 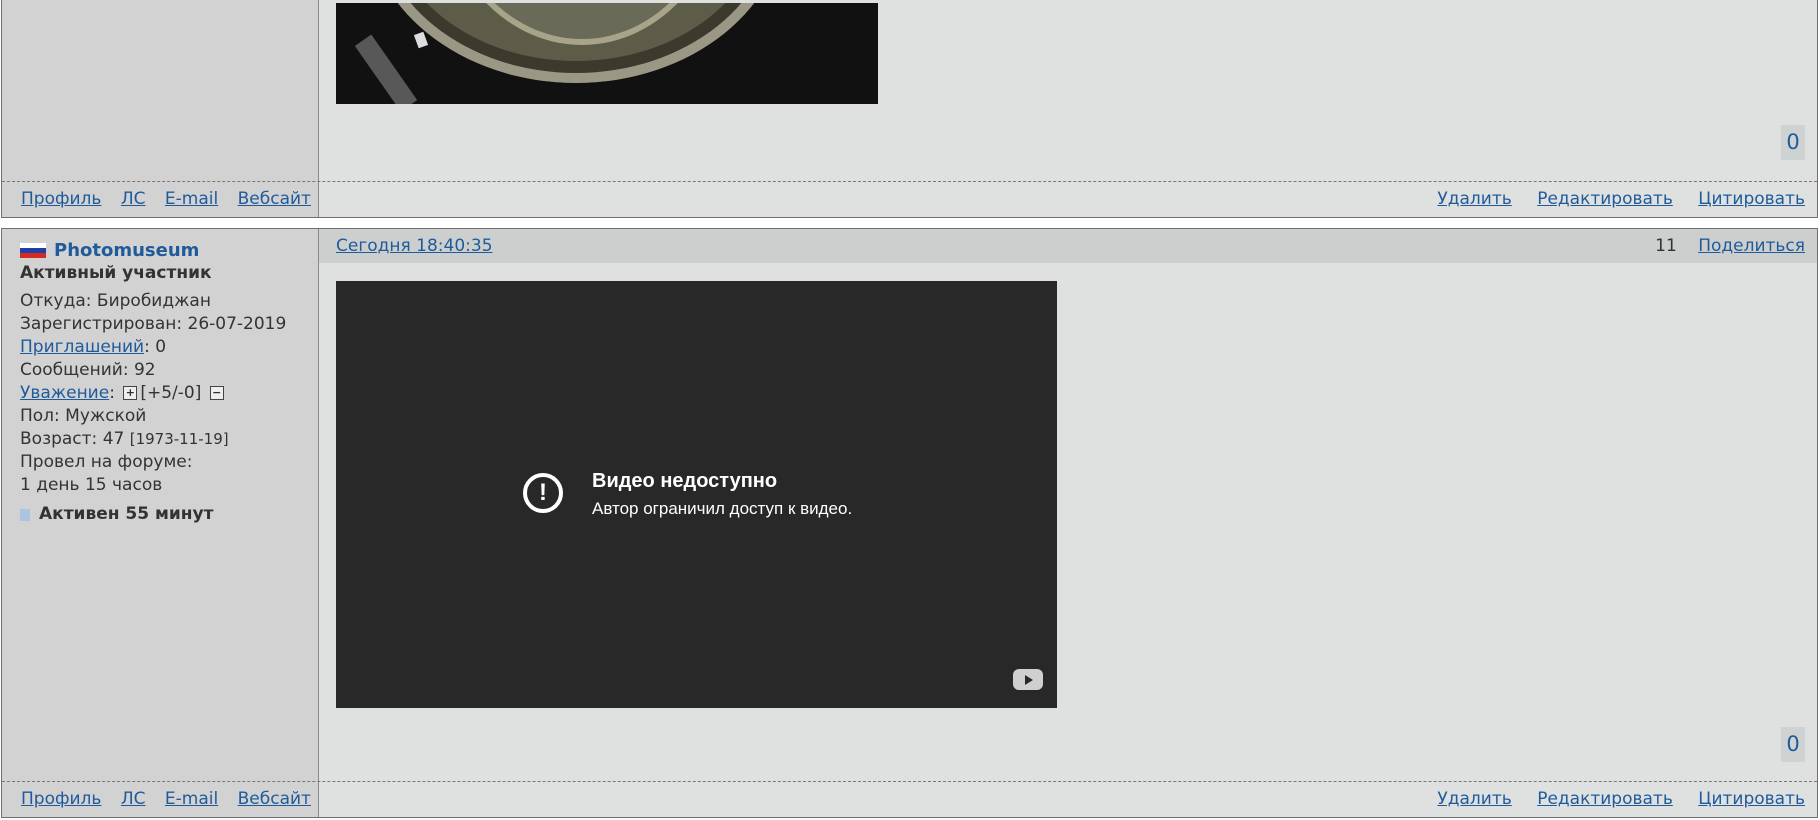 What do you see at coordinates (82, 347) in the screenshot?
I see `invites-link: Приглашений` at bounding box center [82, 347].